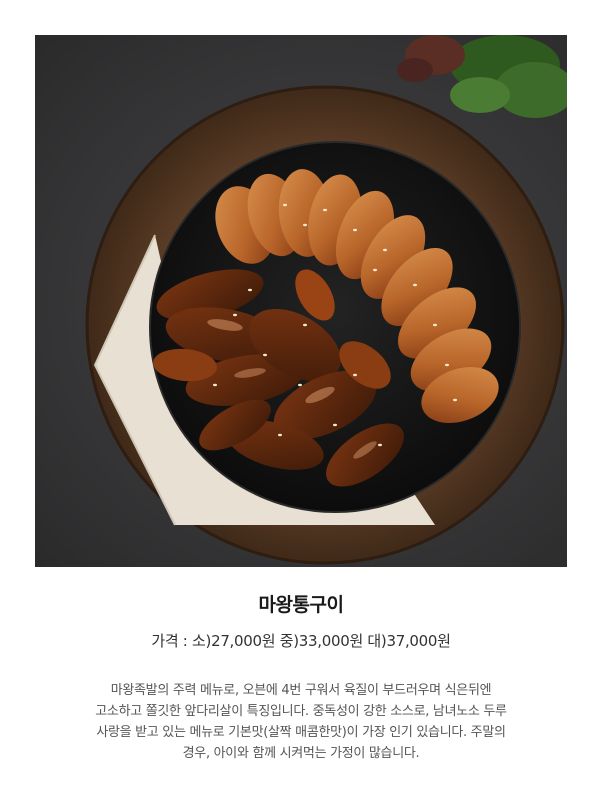 The width and height of the screenshot is (602, 796). Describe the element at coordinates (482, 76) in the screenshot. I see `herb-garnish` at that location.